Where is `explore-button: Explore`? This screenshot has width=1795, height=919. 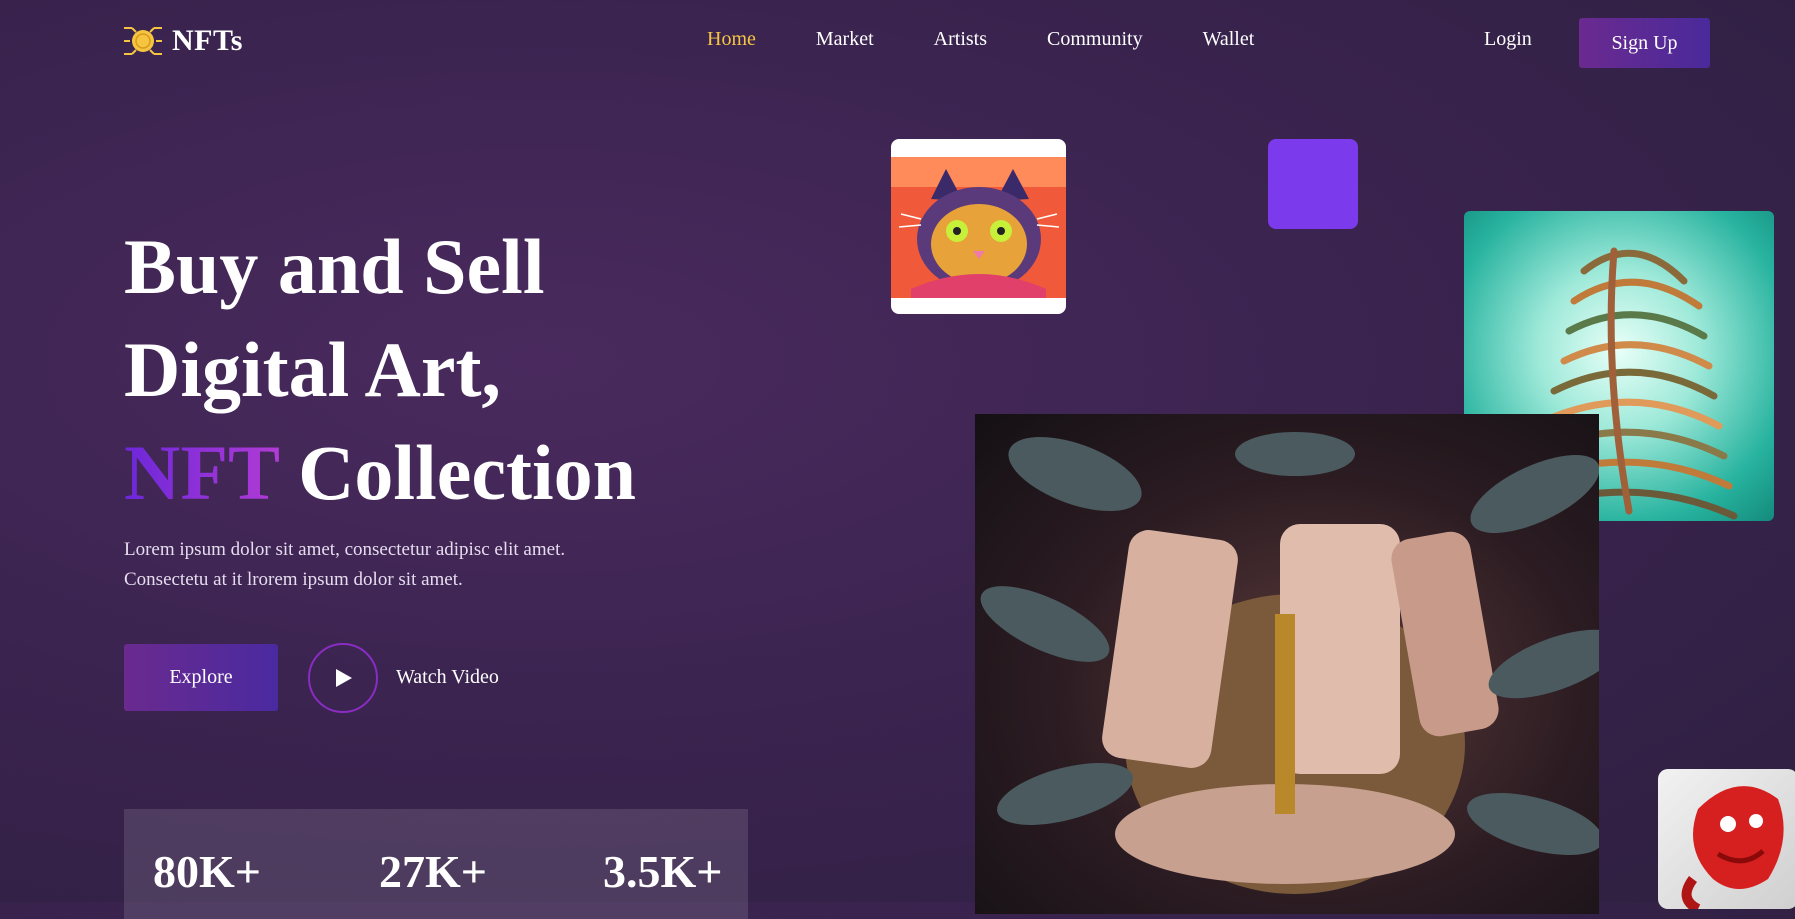
explore-button: Explore is located at coordinates (201, 677).